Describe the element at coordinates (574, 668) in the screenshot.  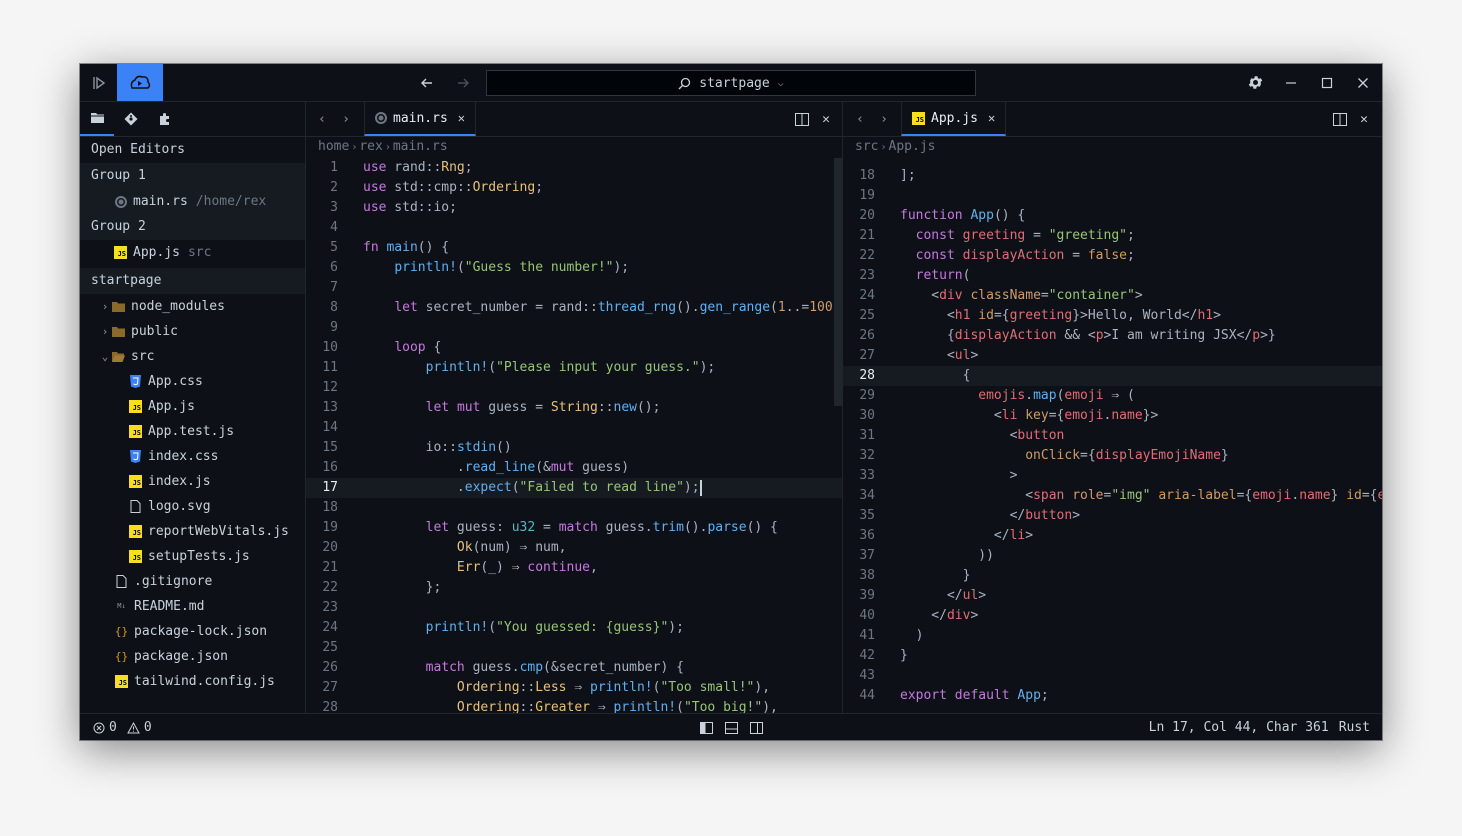
I see `code-line: 26 match guess.cmp(&secret_number) {` at that location.